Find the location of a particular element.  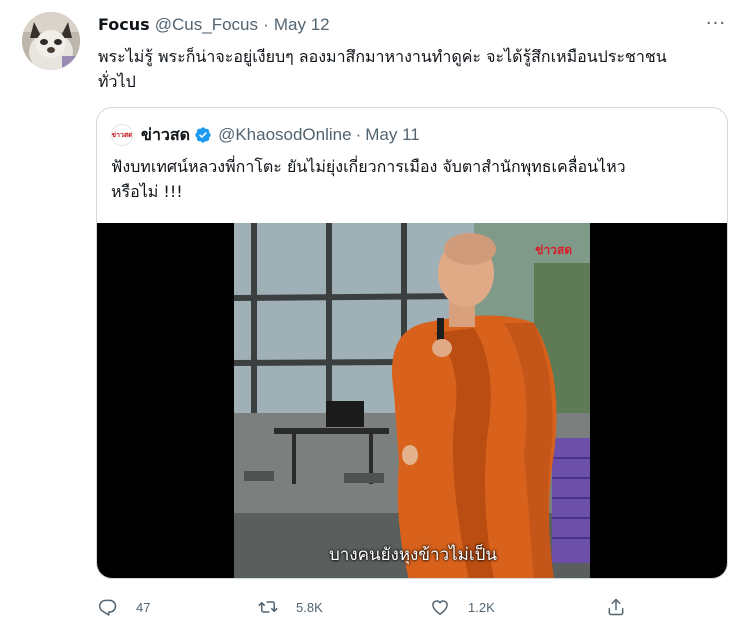

tweet-header: Focus @Cus_Focus · May 12 is located at coordinates (214, 25).